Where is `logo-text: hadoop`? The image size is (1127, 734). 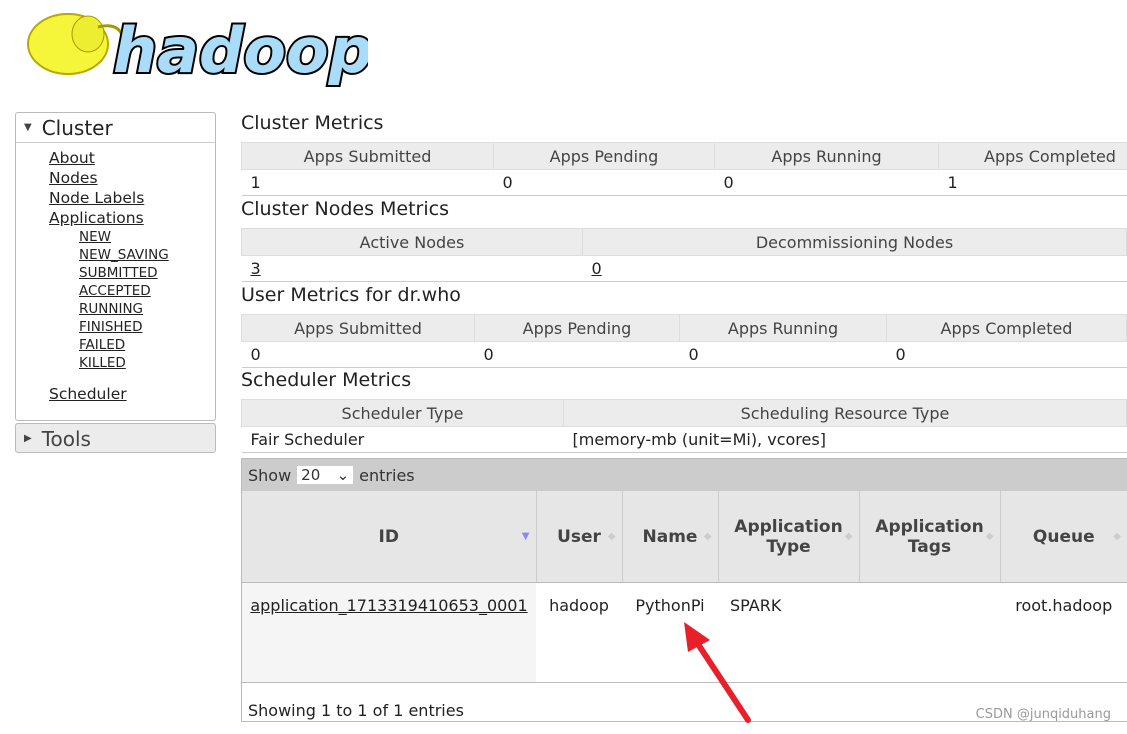
logo-text: hadoop is located at coordinates (240, 50).